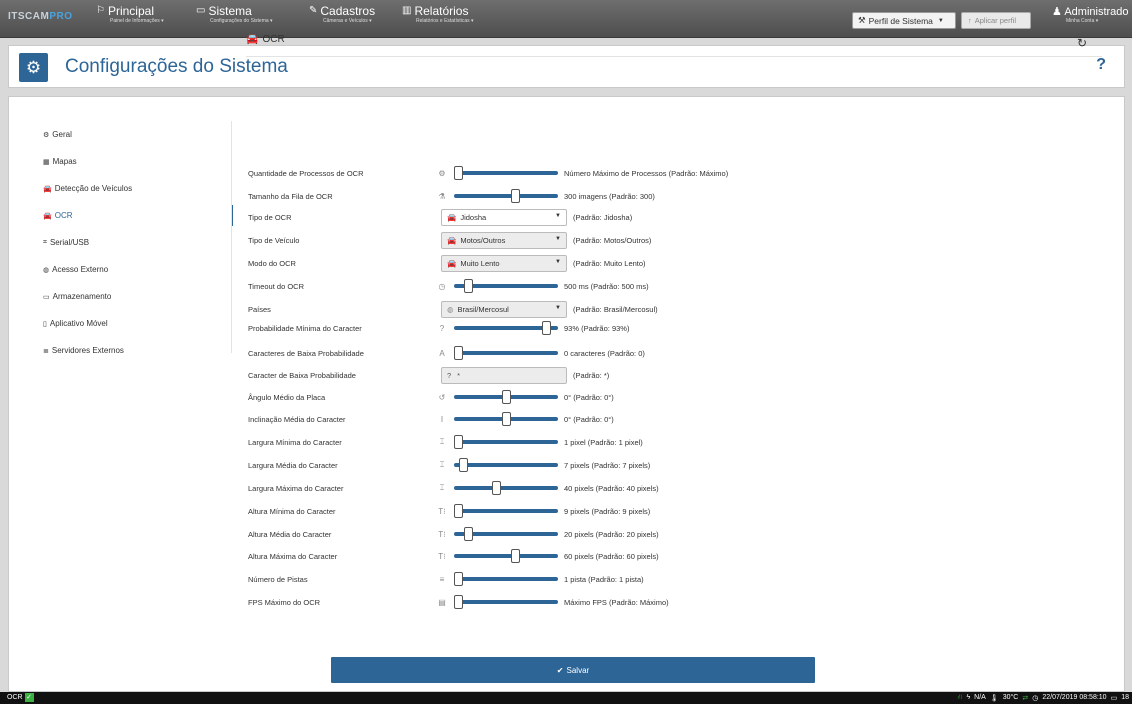  What do you see at coordinates (234, 14) in the screenshot?
I see `nav-sistema: ▭ Sistema Configurações do Sistema ▾` at bounding box center [234, 14].